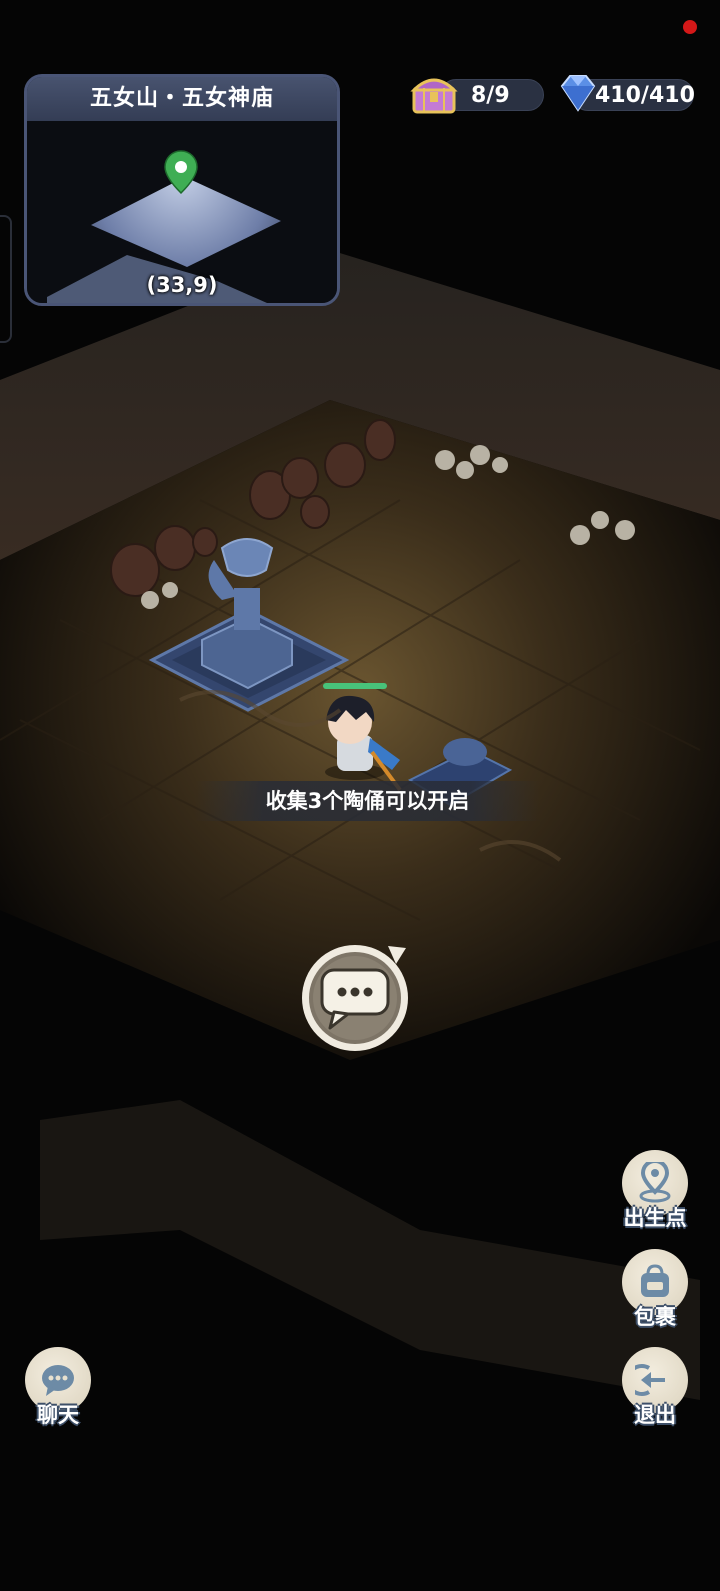  I want to click on backpack-icon, so click(655, 1280).